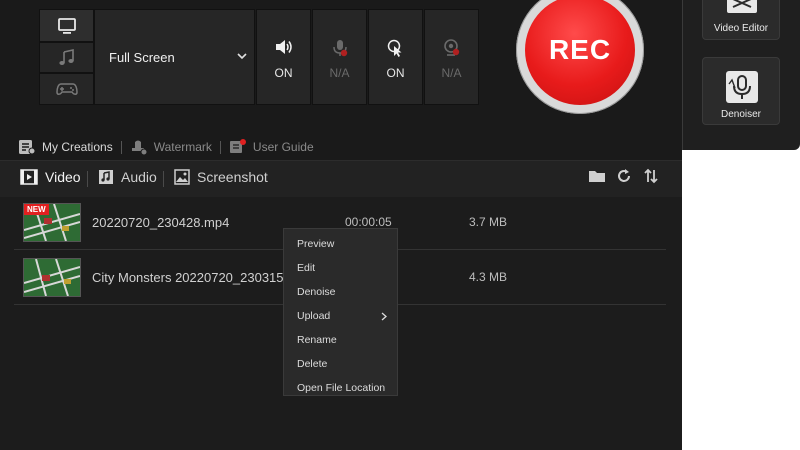  Describe the element at coordinates (340, 364) in the screenshot. I see `menu-item-delete: Delete` at that location.